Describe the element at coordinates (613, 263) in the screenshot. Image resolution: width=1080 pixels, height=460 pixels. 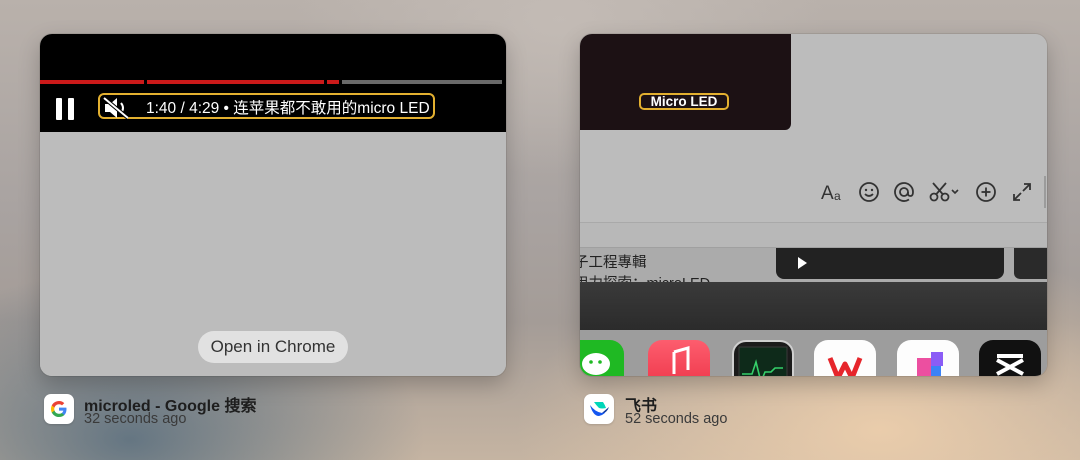
I see `message-text-1: 子工程專輯` at that location.